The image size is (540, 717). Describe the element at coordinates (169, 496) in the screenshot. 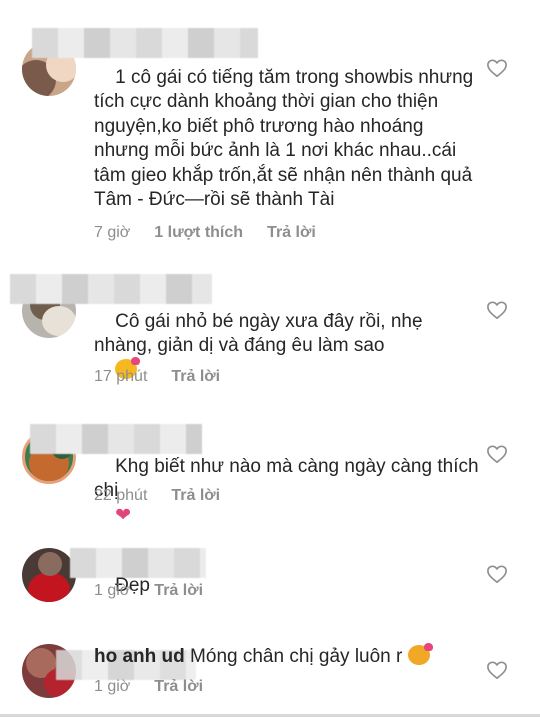

I see `comment-meta: 22 phút Trả lời` at that location.